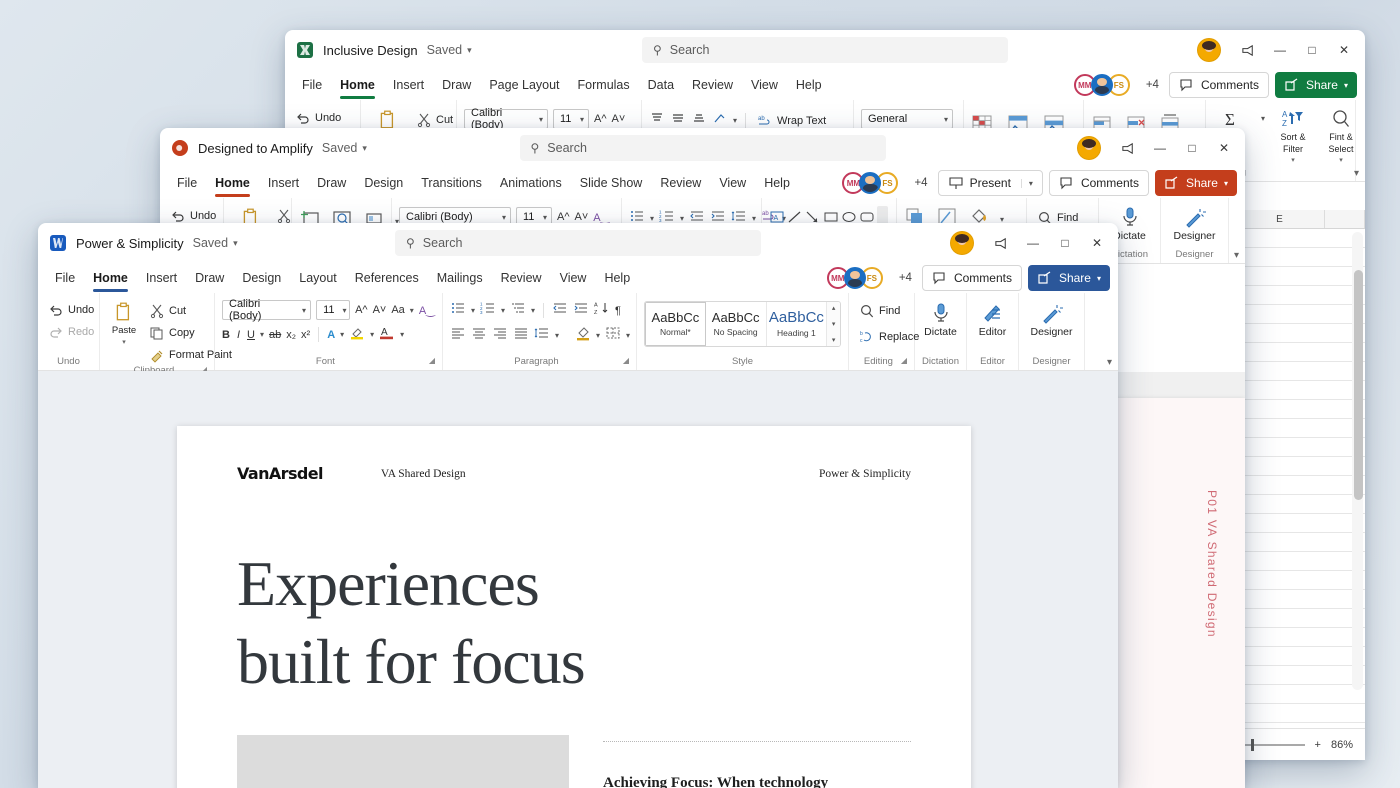 This screenshot has width=1400, height=788. I want to click on multilevel-list-button, so click(518, 310).